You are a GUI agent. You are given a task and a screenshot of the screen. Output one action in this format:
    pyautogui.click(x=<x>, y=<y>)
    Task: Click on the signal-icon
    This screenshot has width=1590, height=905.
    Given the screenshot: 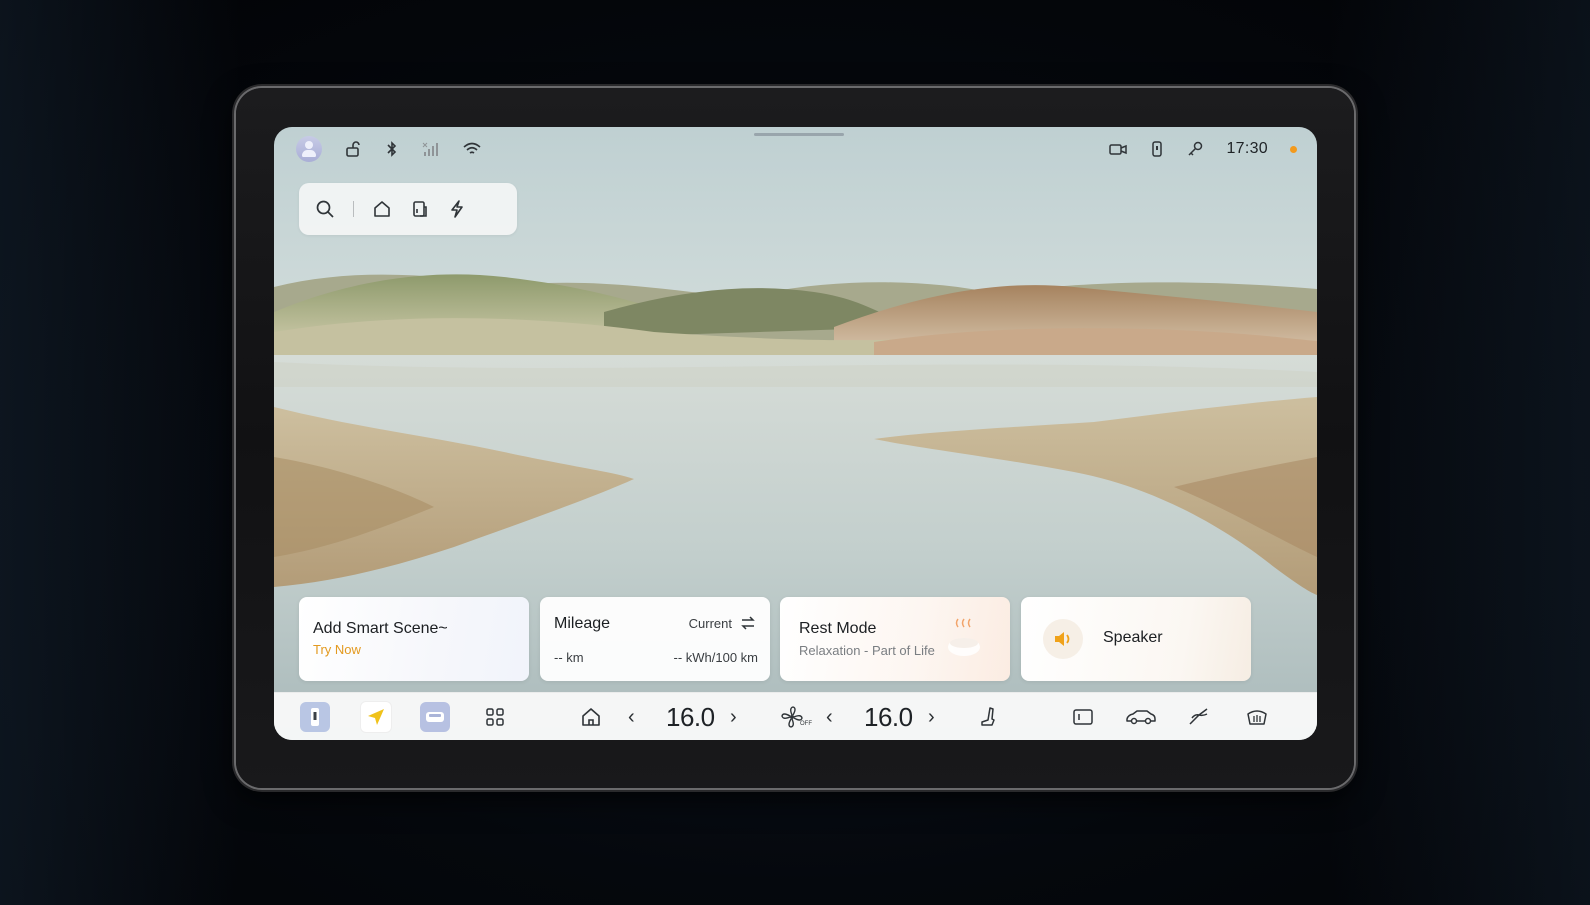 What is the action you would take?
    pyautogui.click(x=431, y=149)
    